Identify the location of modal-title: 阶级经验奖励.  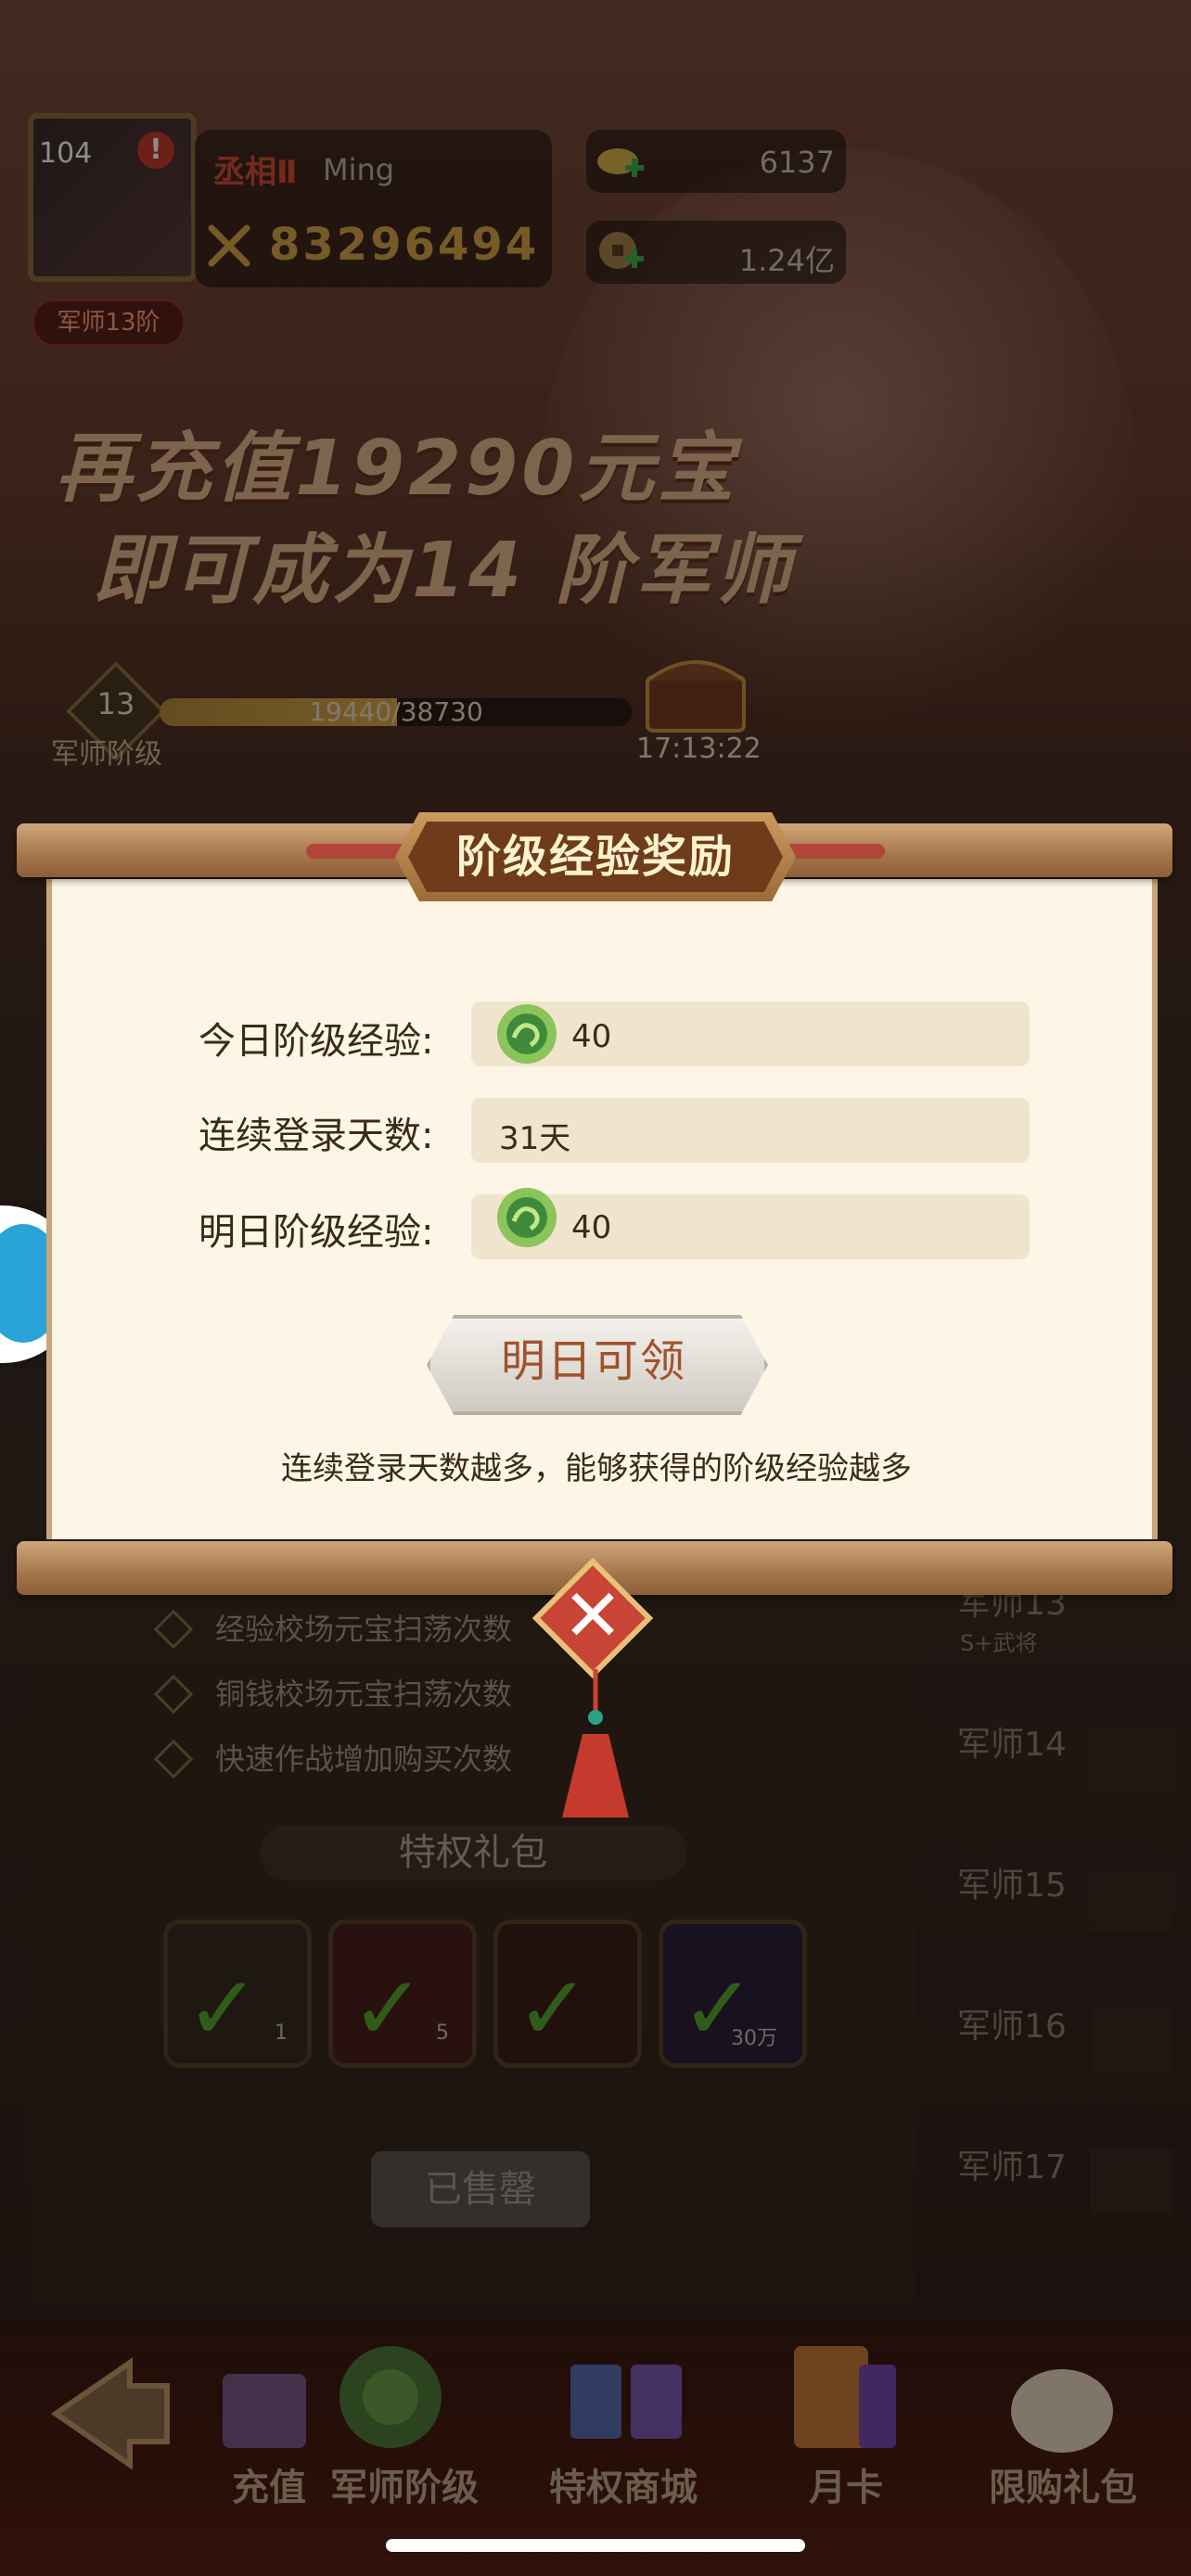
(595, 857).